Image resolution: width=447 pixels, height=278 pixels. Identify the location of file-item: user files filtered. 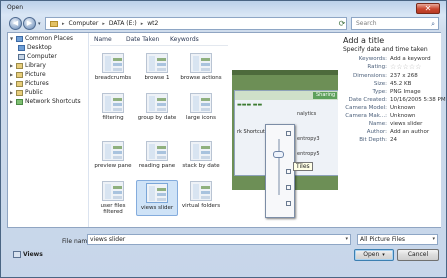
(113, 198).